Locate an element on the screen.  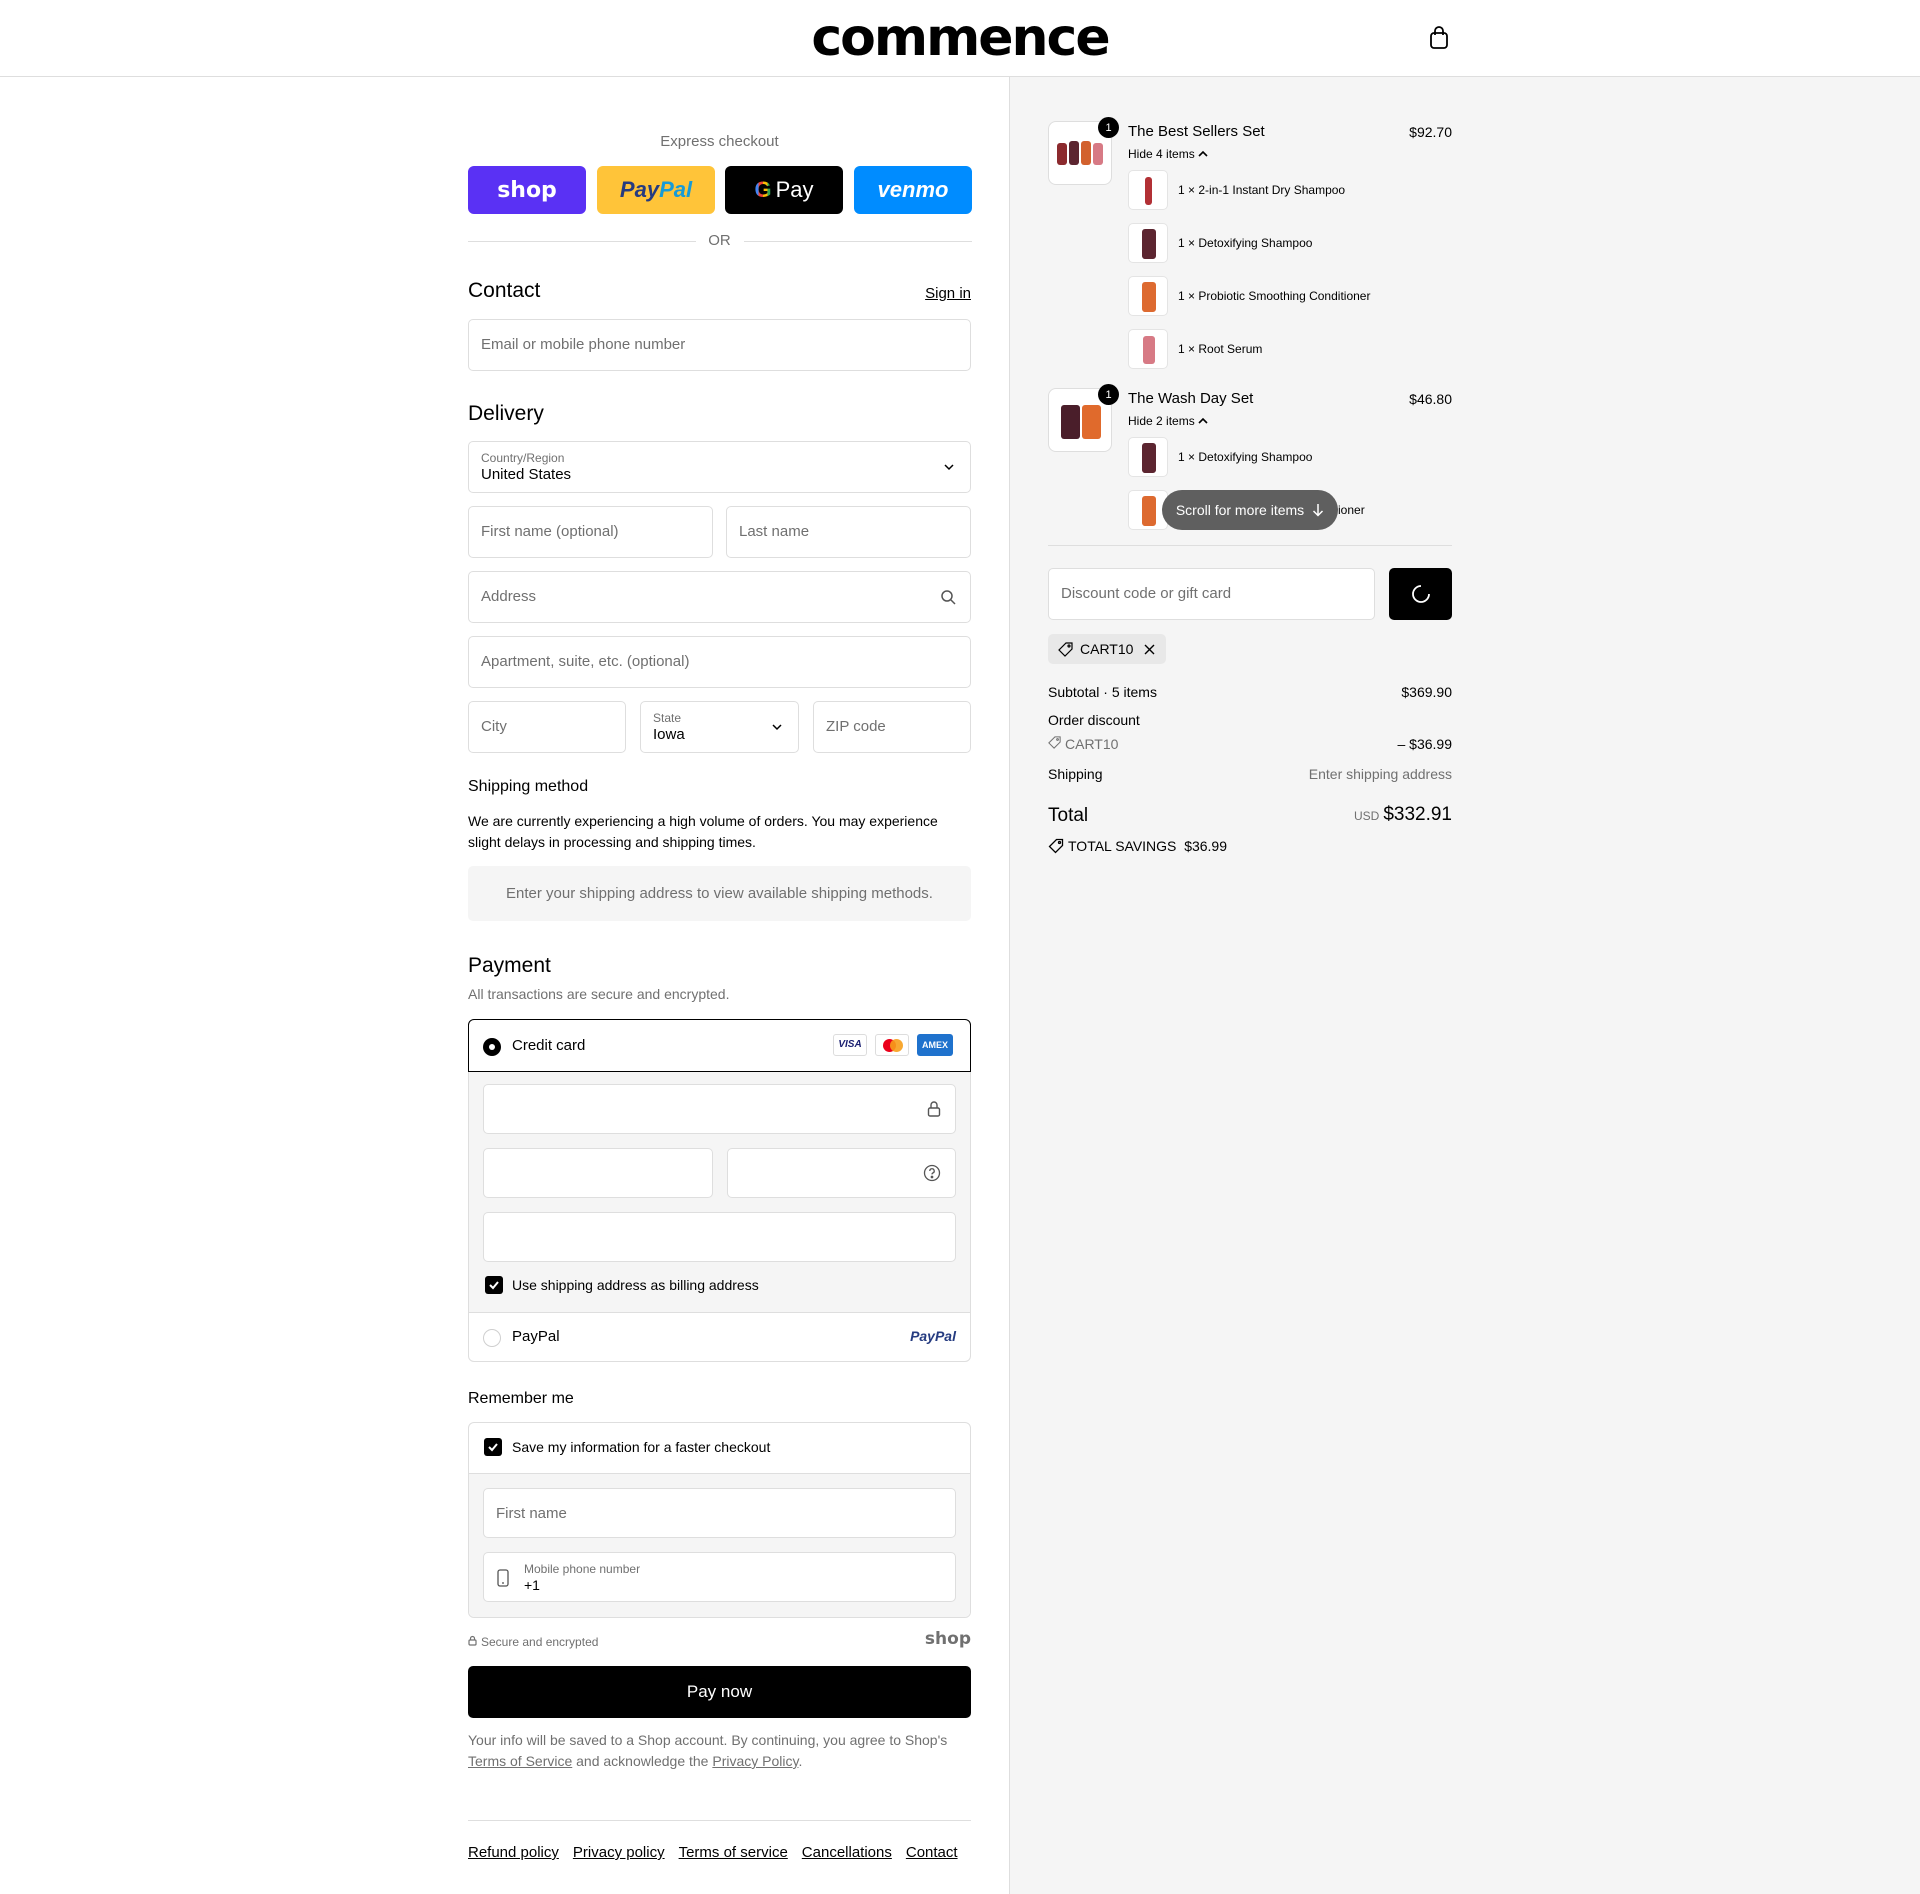
privacy-policy-link: Privacy policy is located at coordinates (619, 1852).